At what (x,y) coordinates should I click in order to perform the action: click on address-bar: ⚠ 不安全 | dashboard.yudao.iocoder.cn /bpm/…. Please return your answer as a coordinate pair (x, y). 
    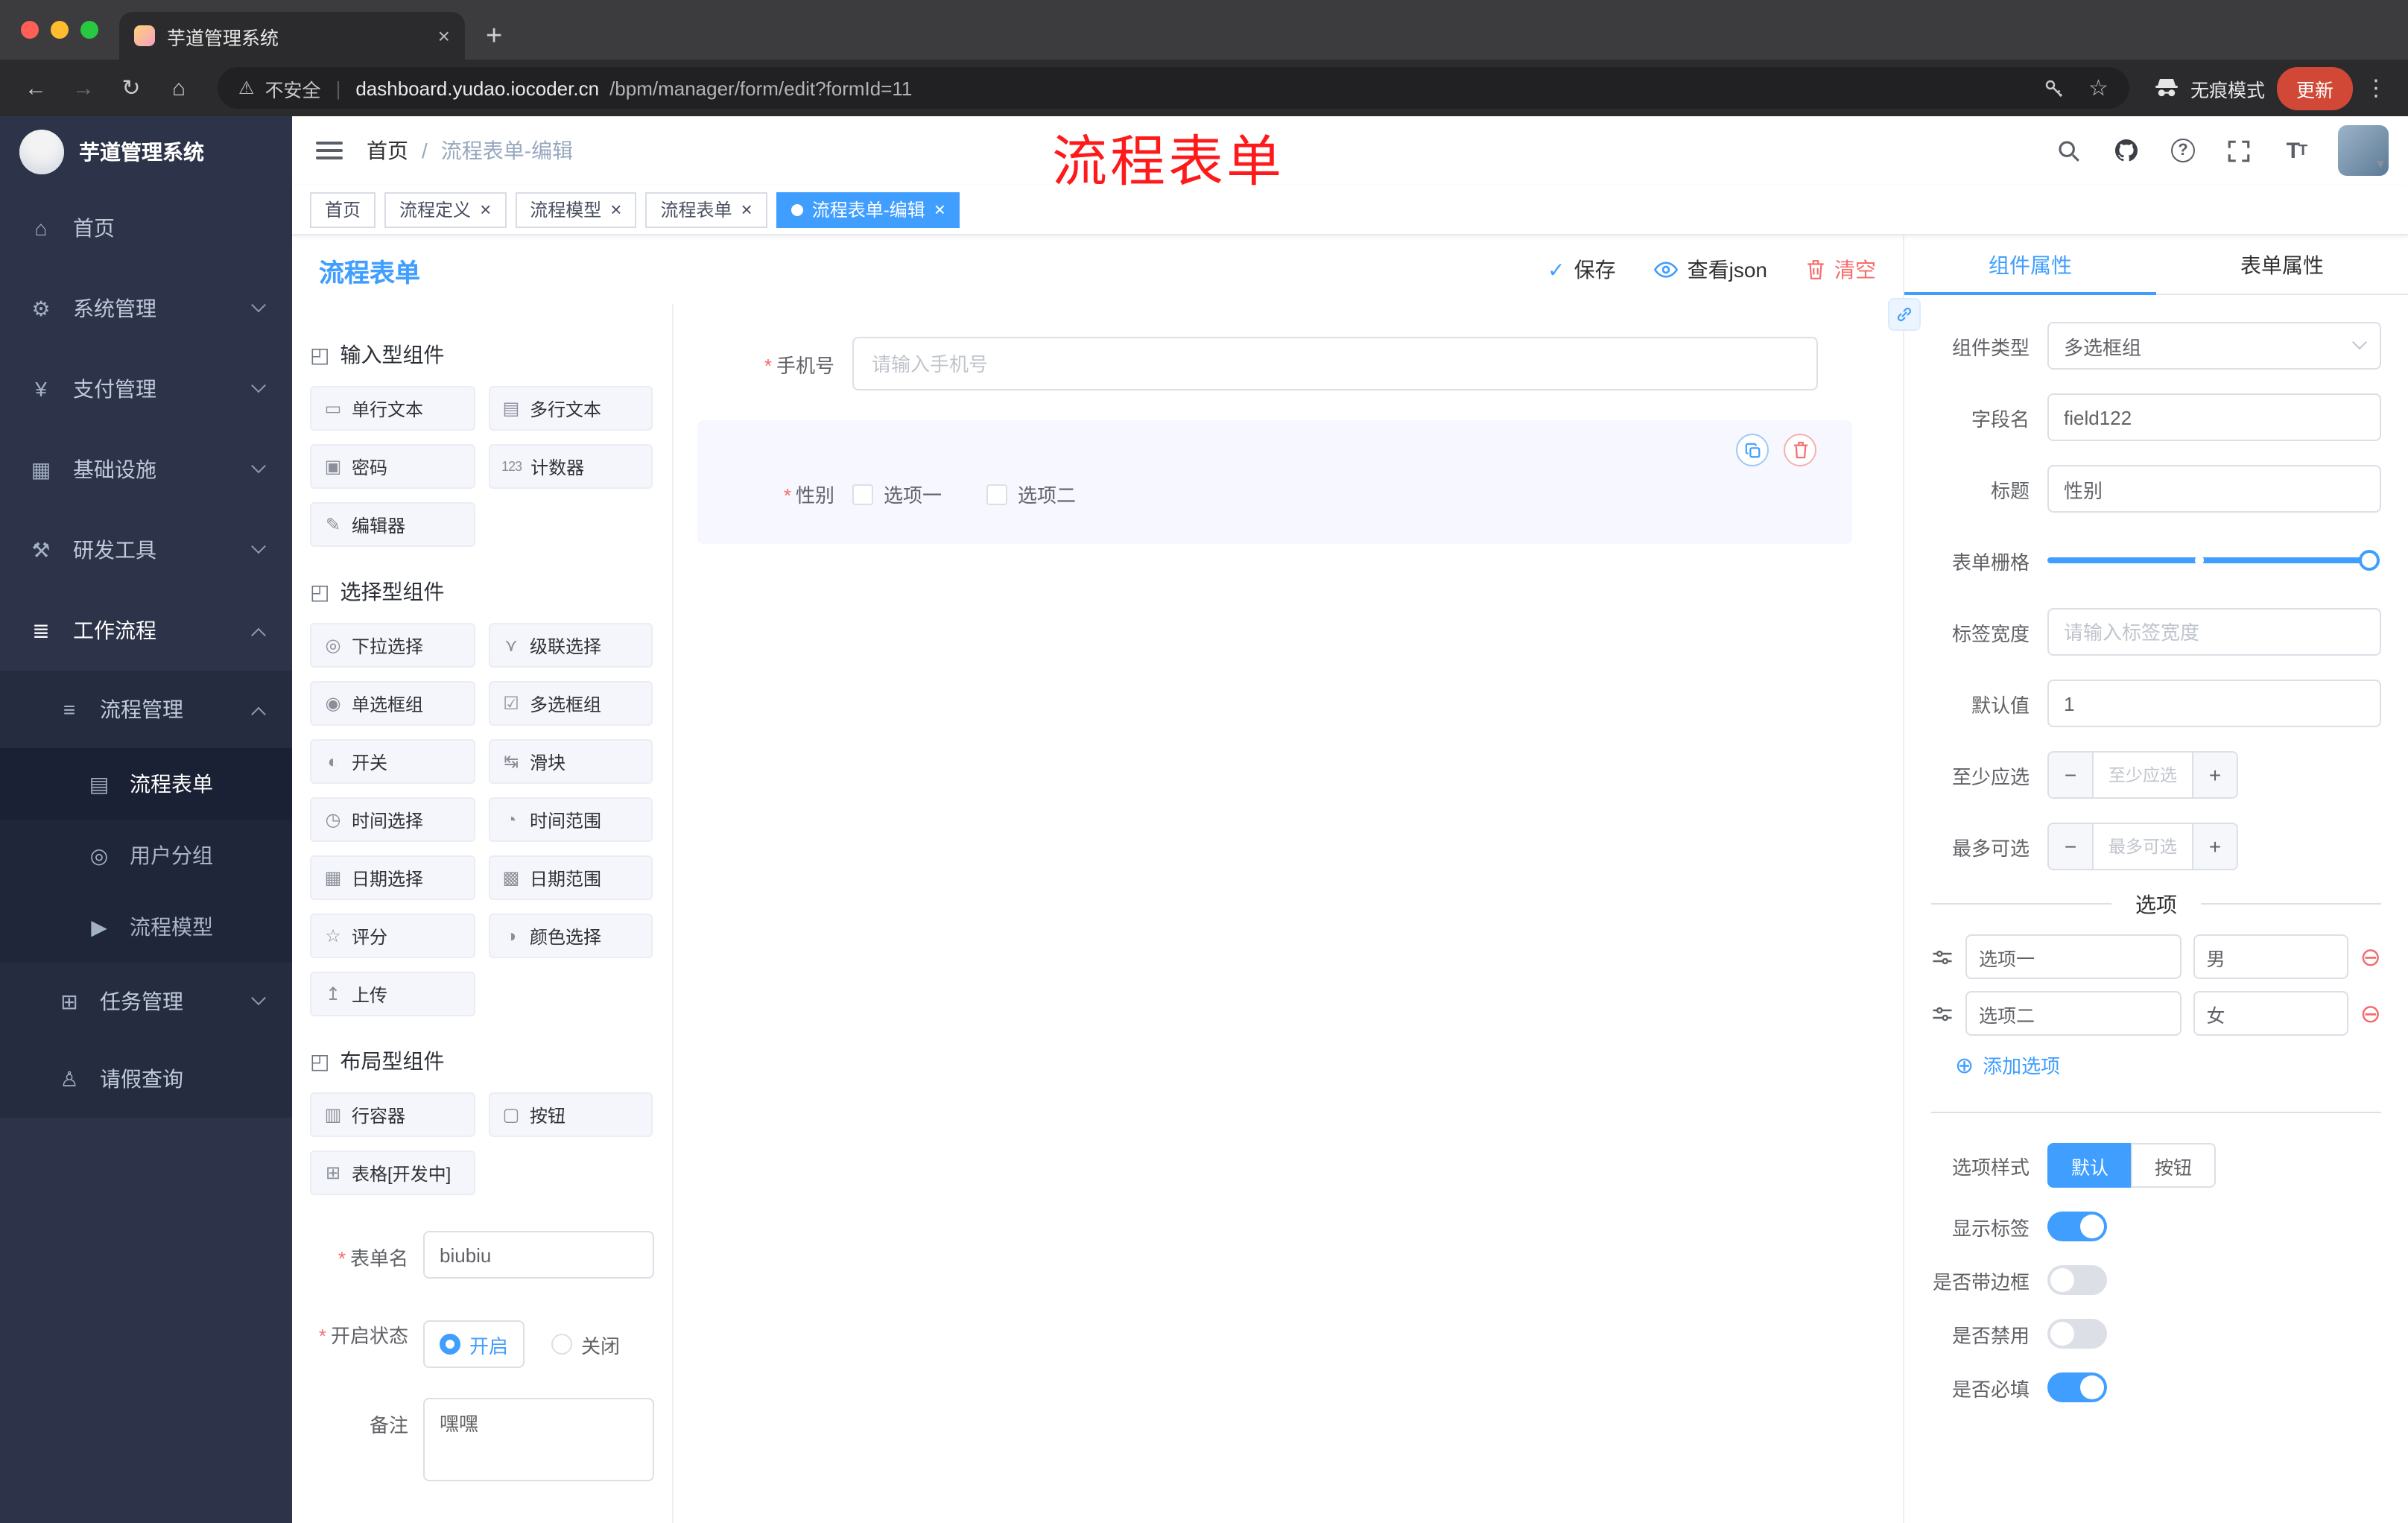
    Looking at the image, I should click on (1173, 88).